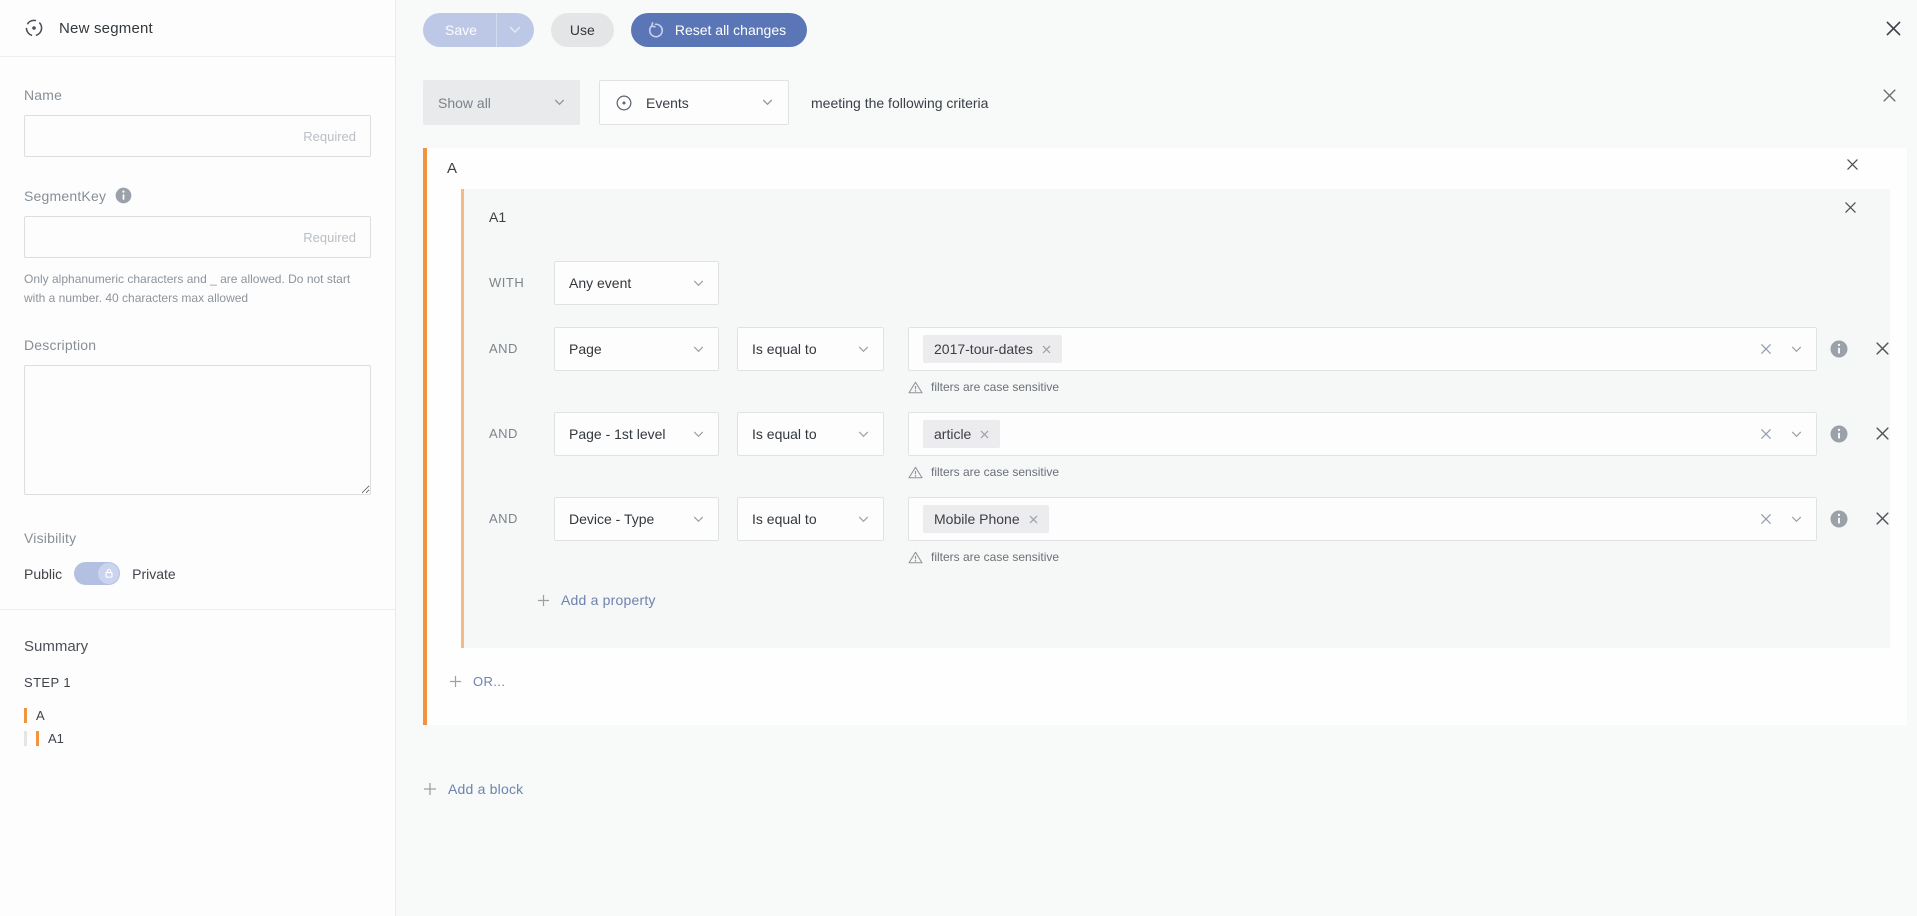 The height and width of the screenshot is (916, 1917). Describe the element at coordinates (636, 434) in the screenshot. I see `property-select: Page - 1st level` at that location.